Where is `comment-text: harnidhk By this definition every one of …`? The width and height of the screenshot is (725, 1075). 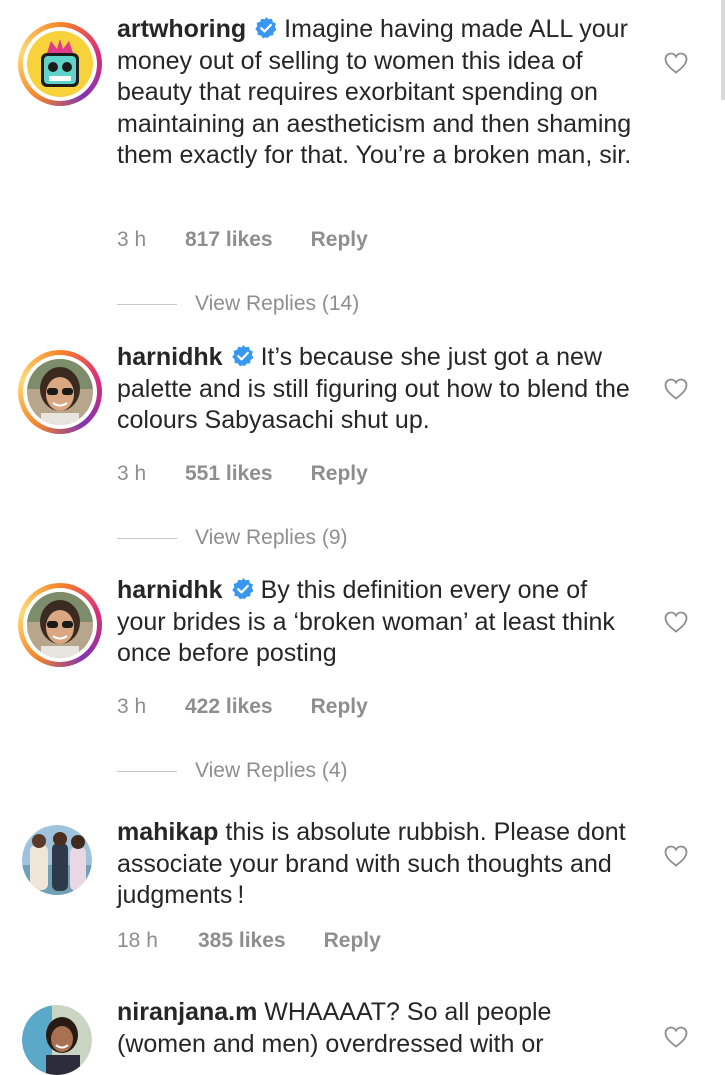 comment-text: harnidhk By this definition every one of … is located at coordinates (377, 622).